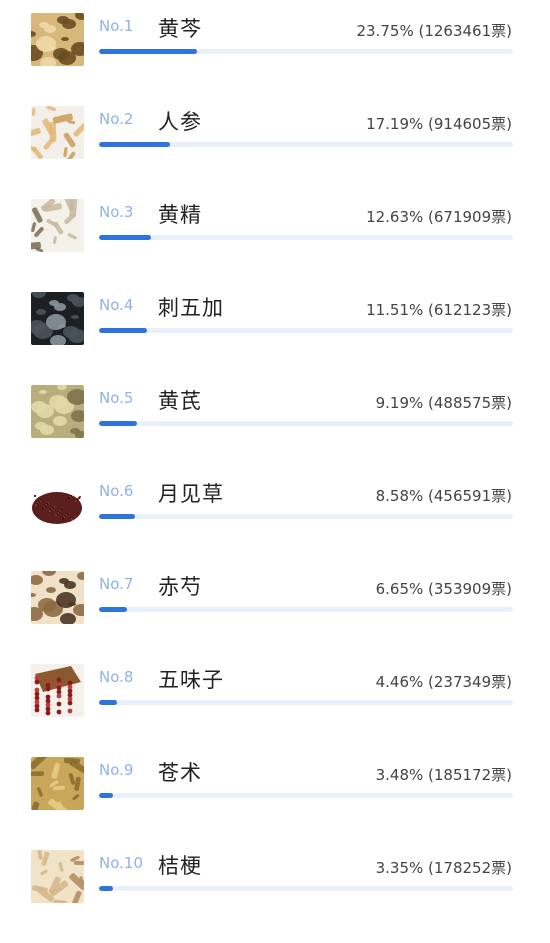 The image size is (550, 943). Describe the element at coordinates (443, 589) in the screenshot. I see `vote-stat: 6.65% (353909票)` at that location.